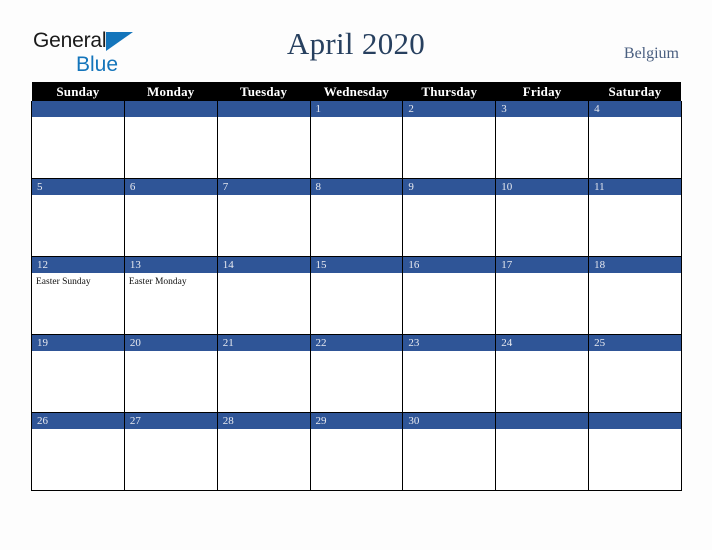 The image size is (712, 550). Describe the element at coordinates (635, 295) in the screenshot. I see `calendar-day-cell: 18` at that location.